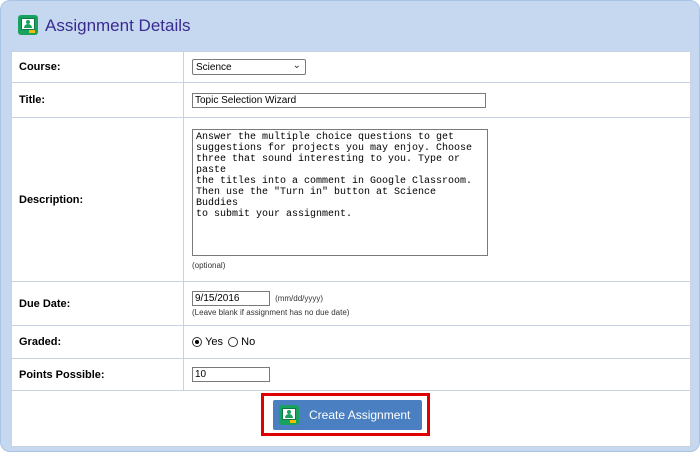 This screenshot has height=452, width=700. I want to click on due-date-input: 9/15/2016, so click(231, 298).